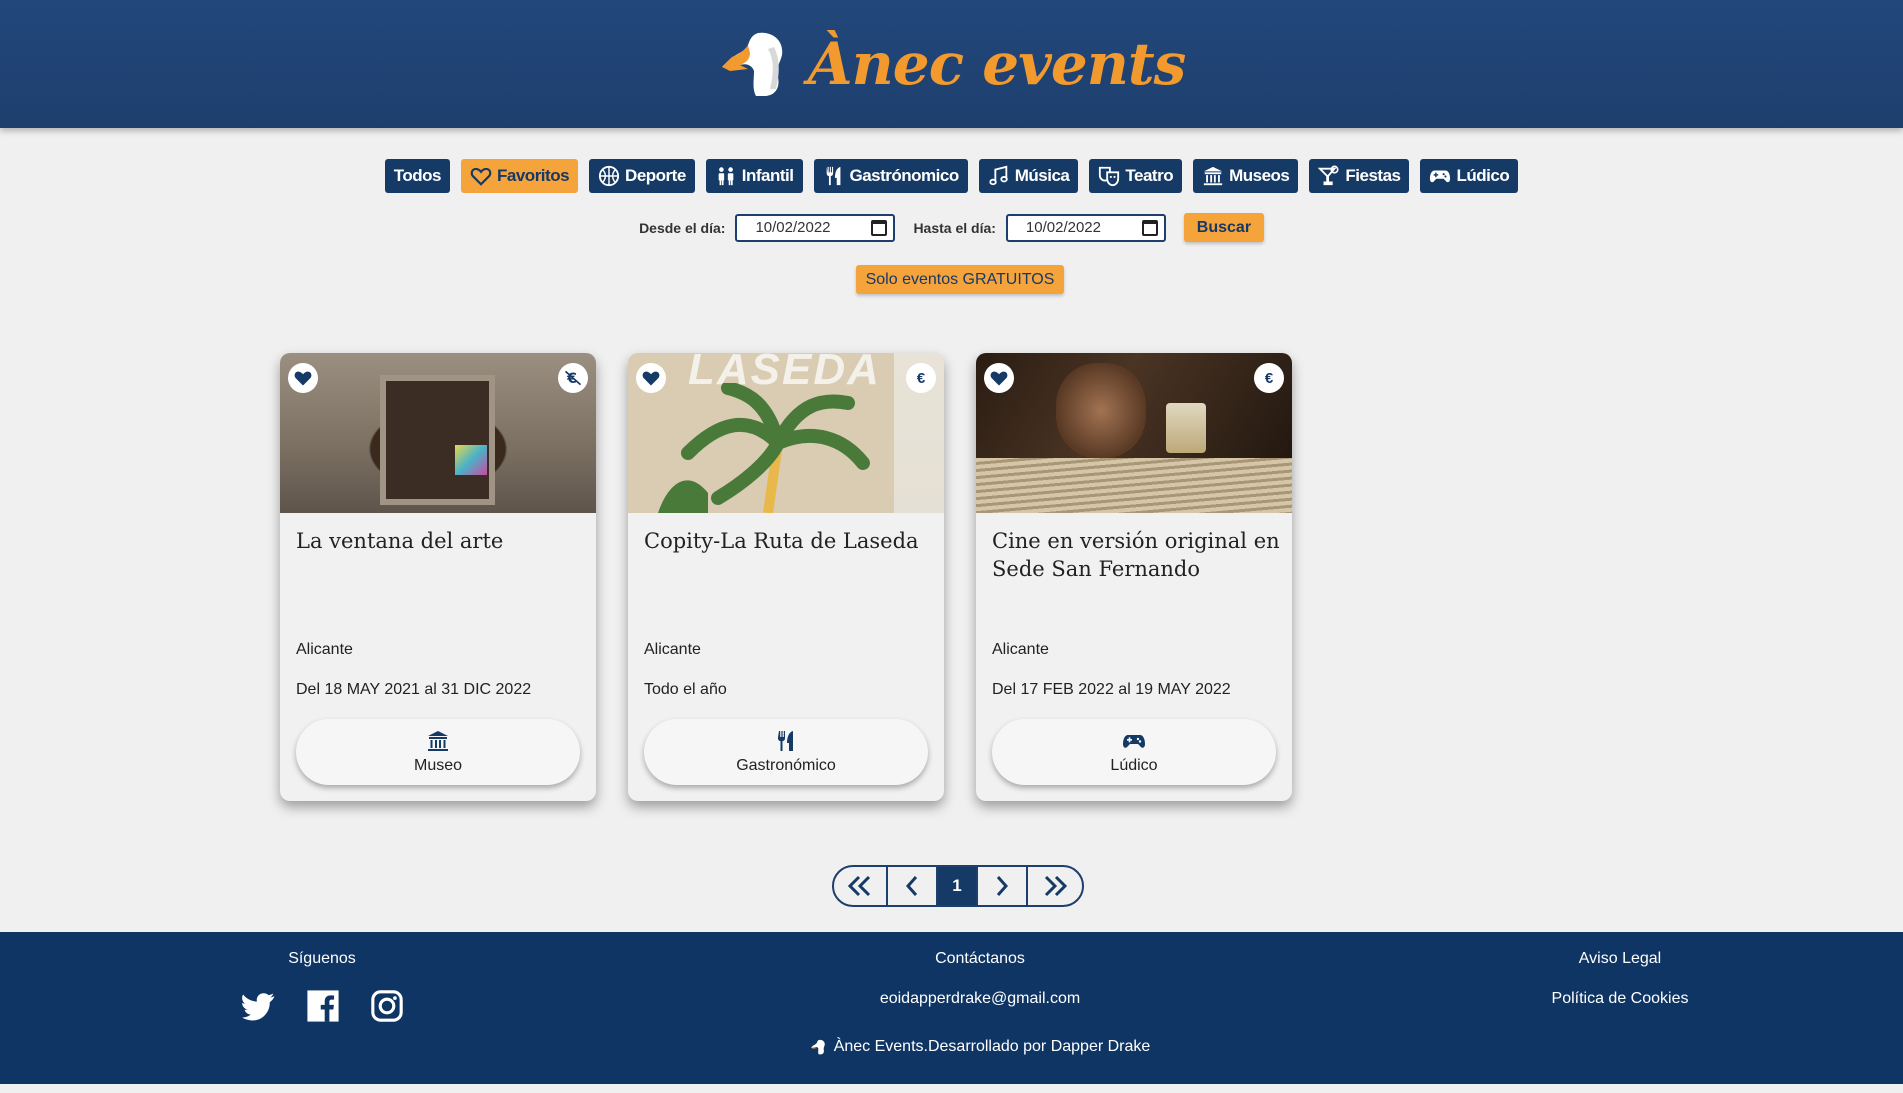  What do you see at coordinates (471, 460) in the screenshot?
I see `image-painting` at bounding box center [471, 460].